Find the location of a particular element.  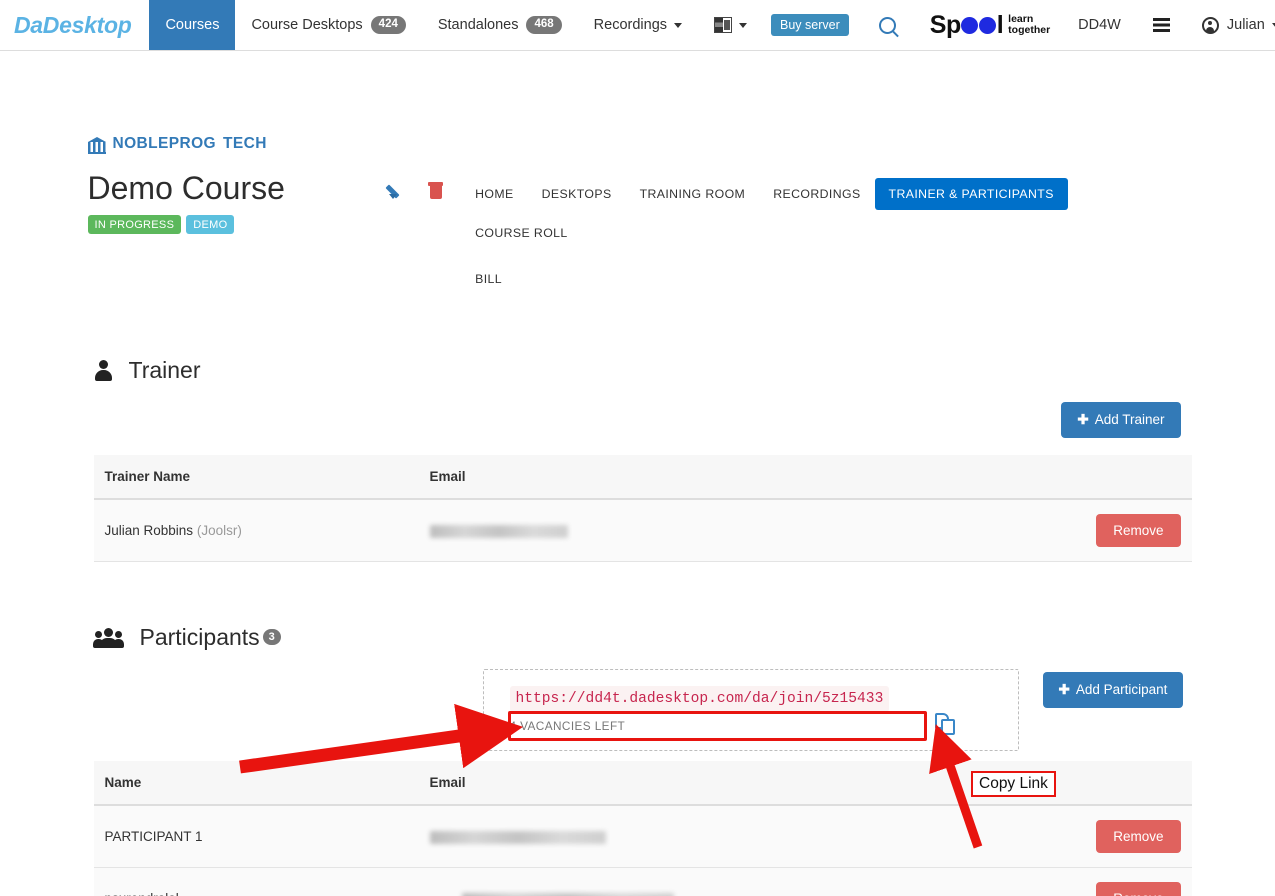

search-button is located at coordinates (887, 25).